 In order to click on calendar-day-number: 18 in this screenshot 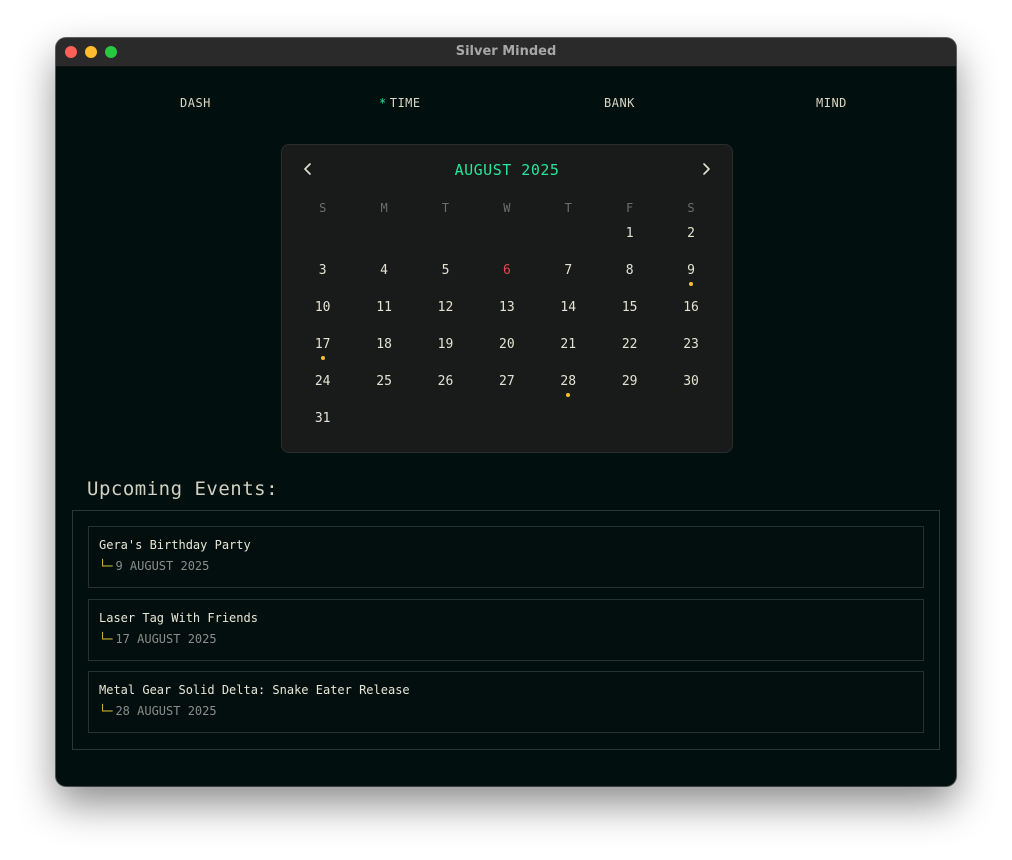, I will do `click(384, 344)`.